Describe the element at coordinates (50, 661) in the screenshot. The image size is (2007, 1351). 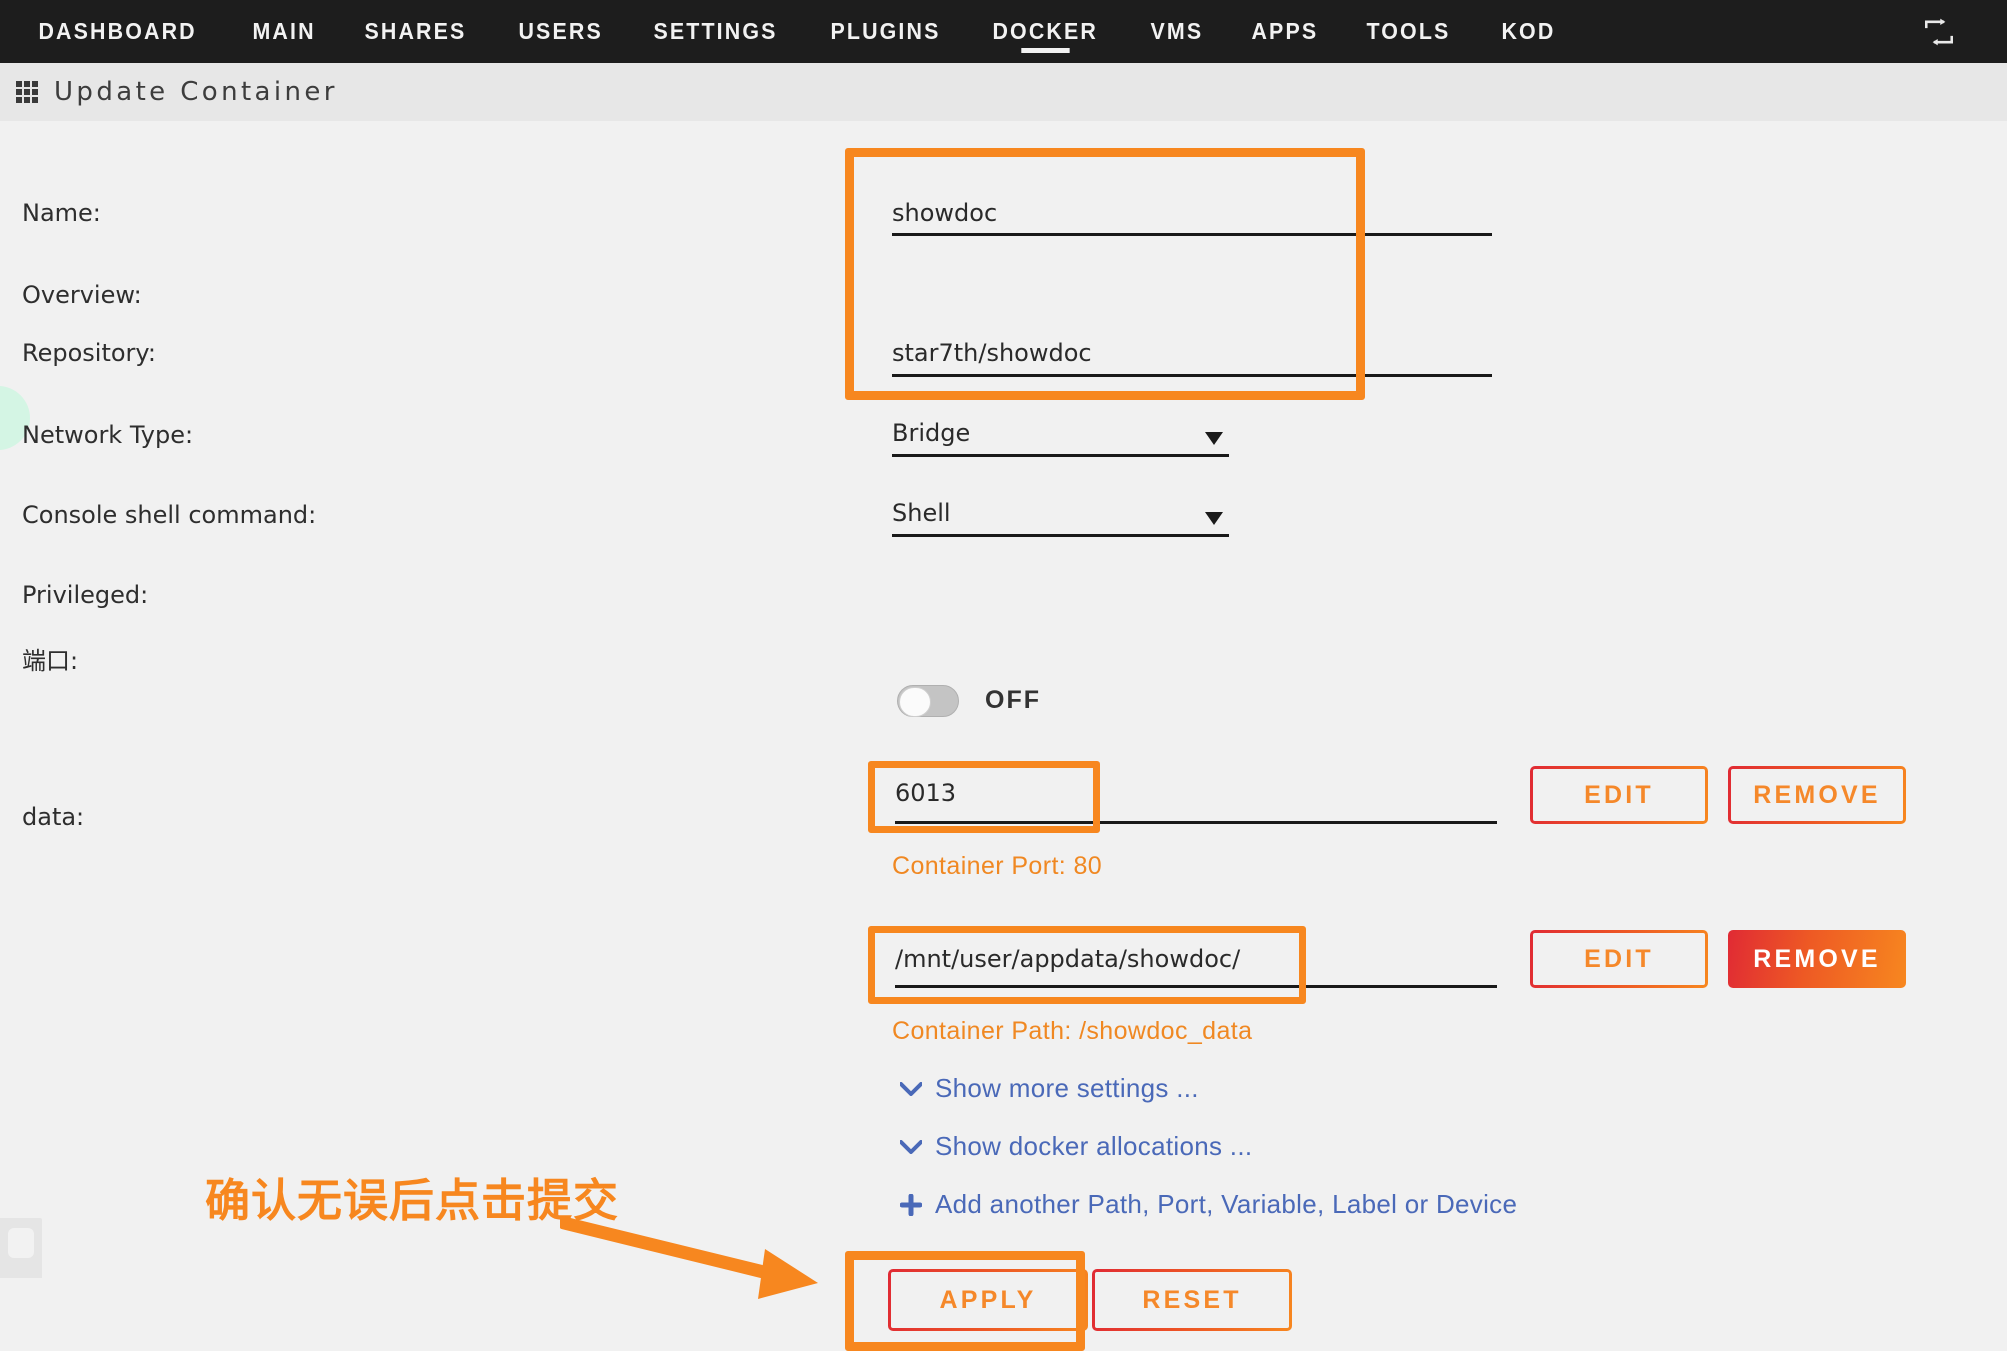
I see `label-port: 端口:` at that location.